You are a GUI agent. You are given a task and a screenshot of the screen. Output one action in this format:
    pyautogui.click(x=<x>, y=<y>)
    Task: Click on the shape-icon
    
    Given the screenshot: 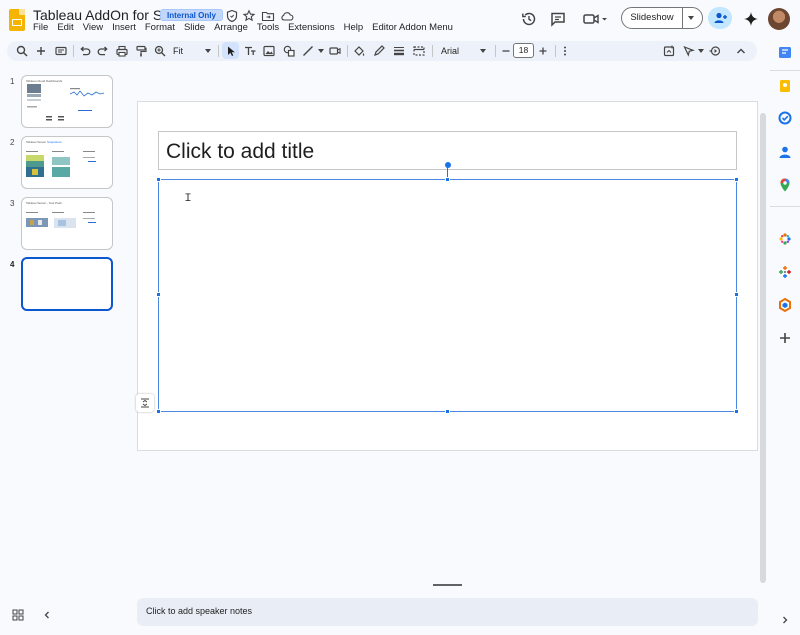 What is the action you would take?
    pyautogui.click(x=289, y=51)
    